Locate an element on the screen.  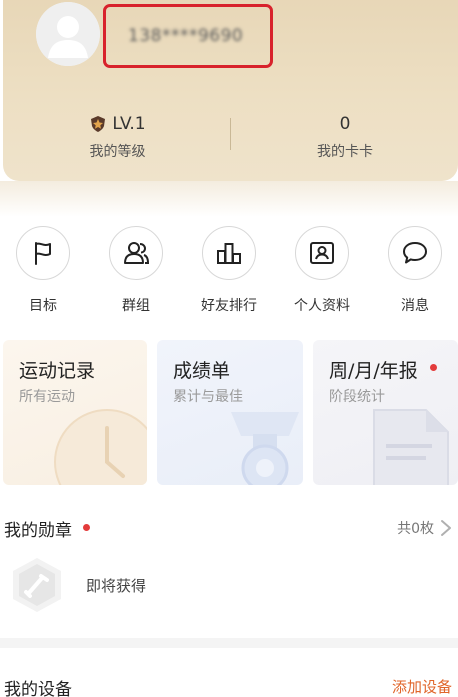
phone-number: 138****9690 is located at coordinates (185, 36).